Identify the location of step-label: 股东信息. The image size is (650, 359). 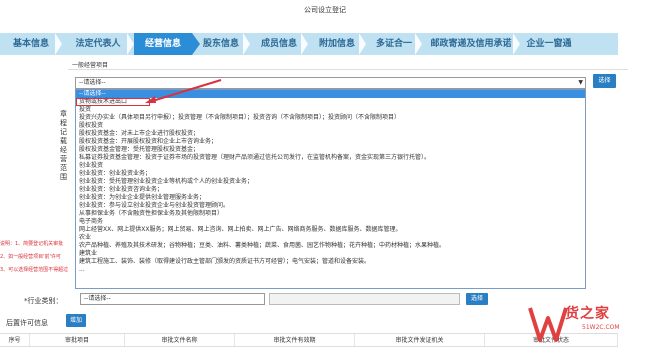
(220, 44).